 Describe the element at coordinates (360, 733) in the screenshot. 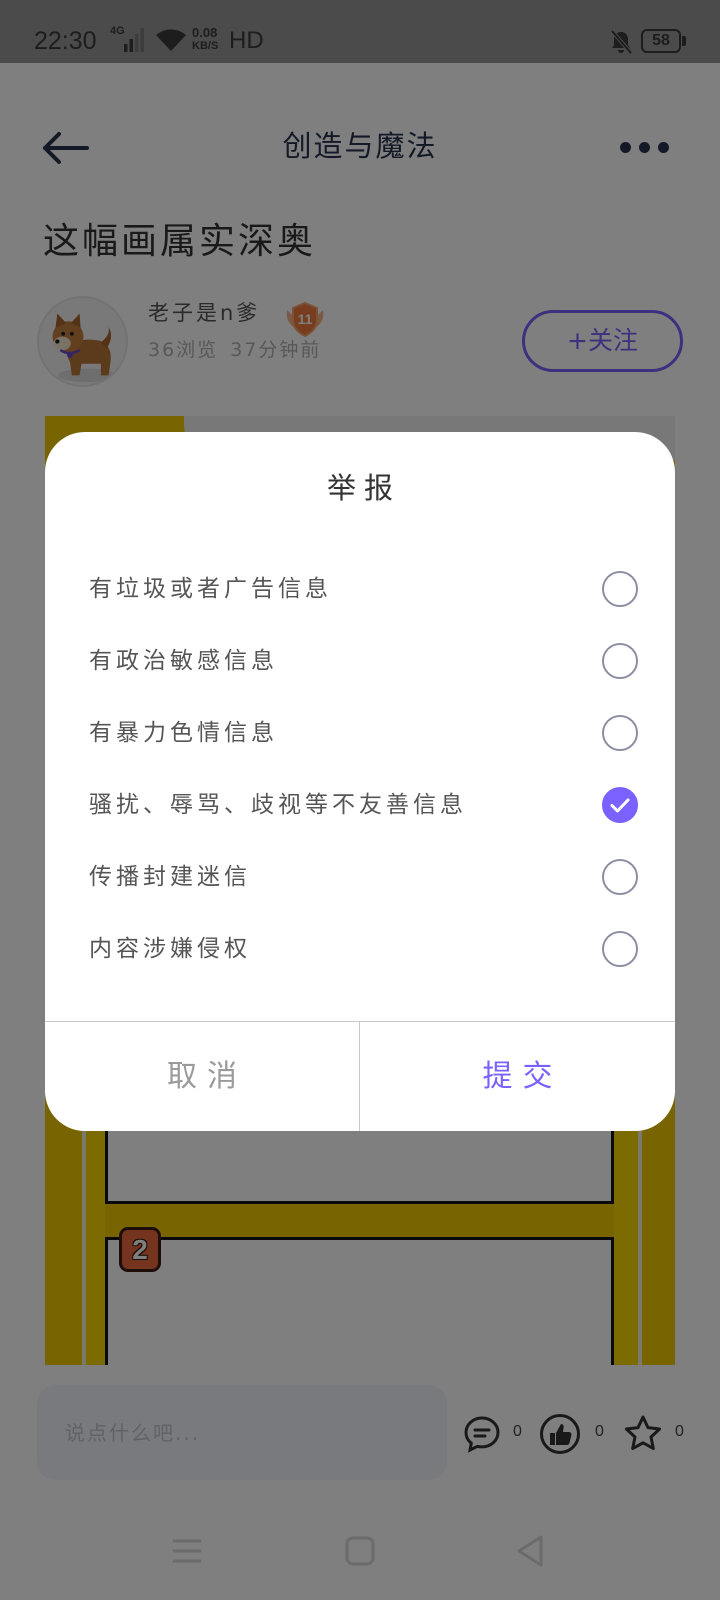

I see `report-option: 有暴力色情信息` at that location.